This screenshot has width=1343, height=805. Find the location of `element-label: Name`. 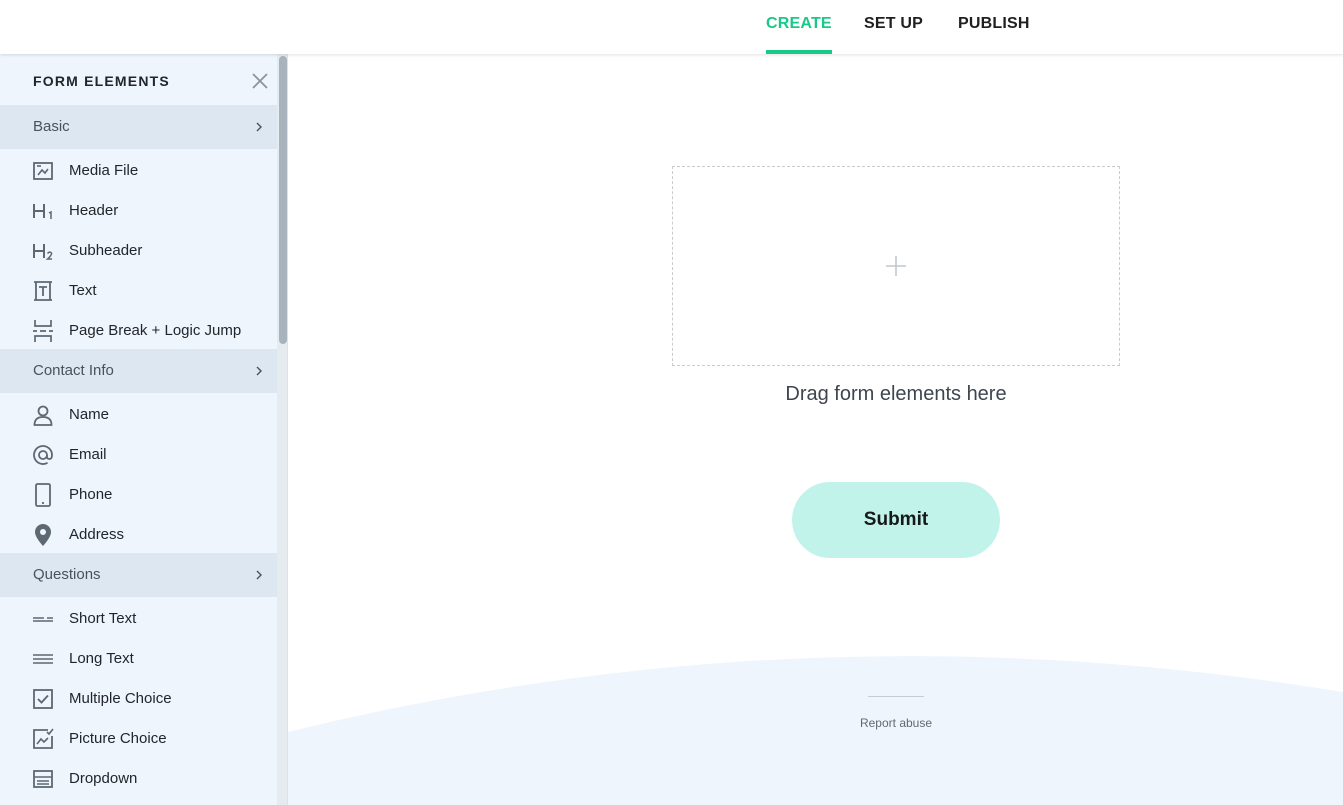

element-label: Name is located at coordinates (89, 414).